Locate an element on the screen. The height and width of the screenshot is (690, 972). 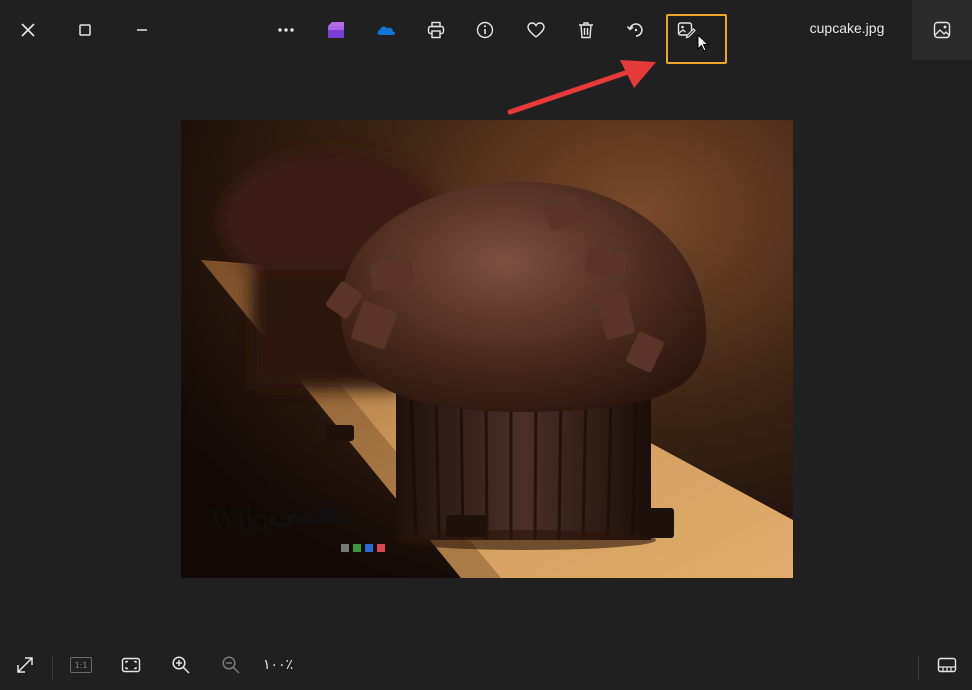
fullscreen-button is located at coordinates (25, 665).